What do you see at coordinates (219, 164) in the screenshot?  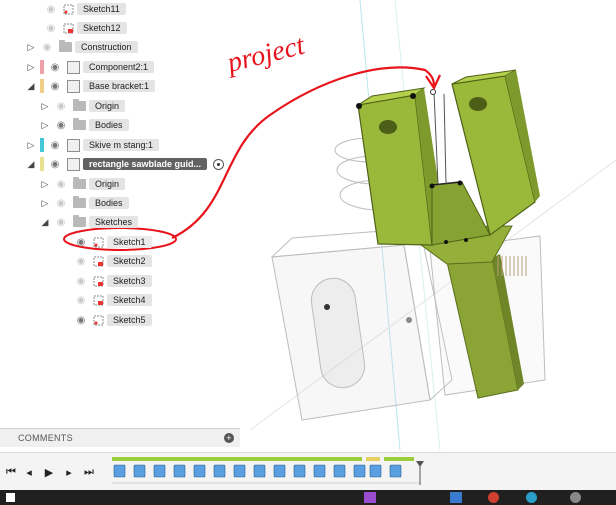 I see `activate-radio-icon` at bounding box center [219, 164].